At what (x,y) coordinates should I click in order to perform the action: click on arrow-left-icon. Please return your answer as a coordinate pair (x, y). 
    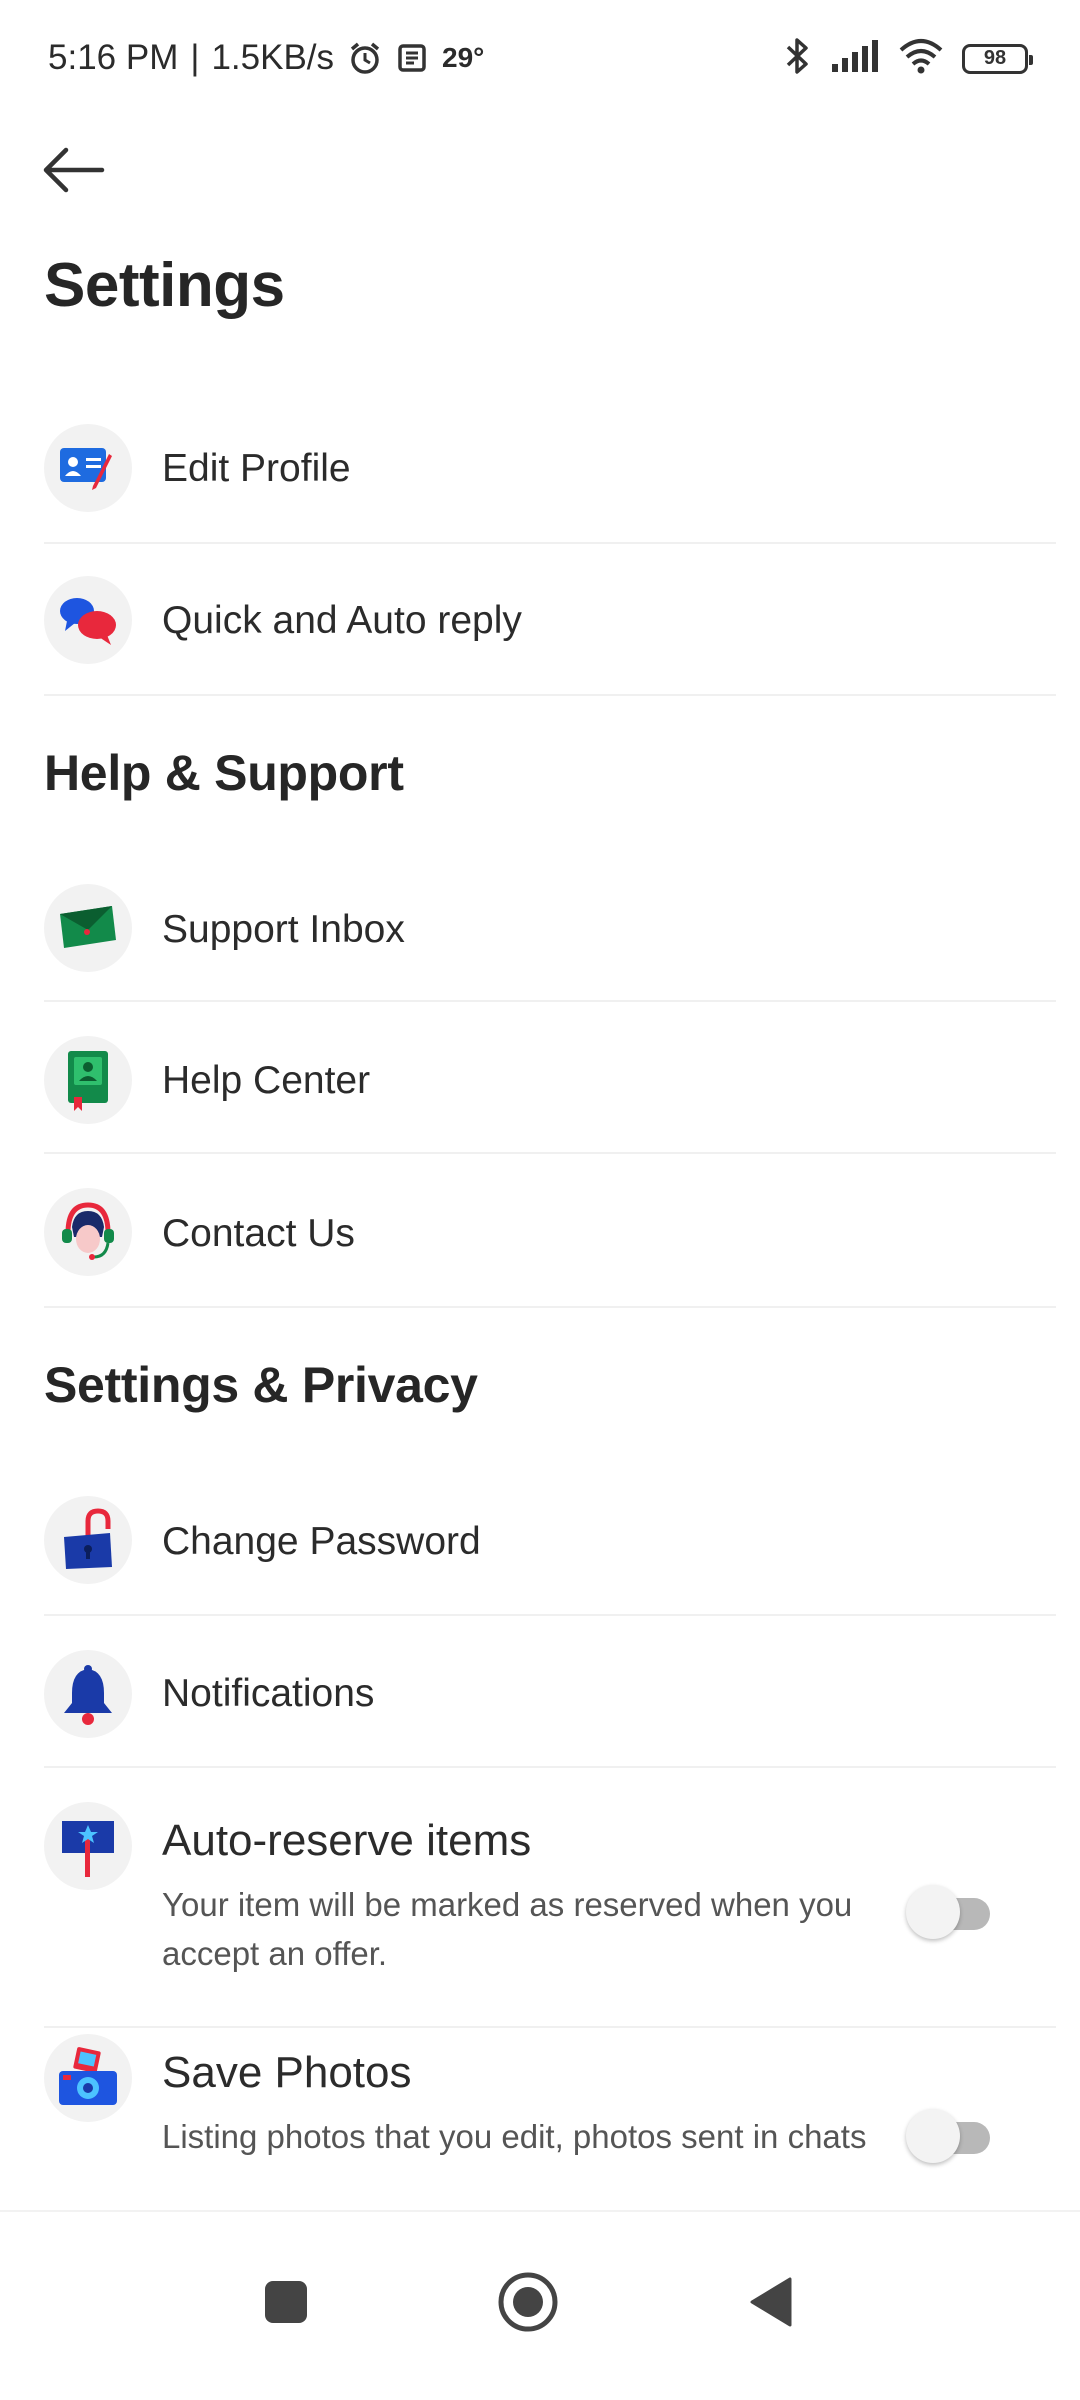
    Looking at the image, I should click on (74, 170).